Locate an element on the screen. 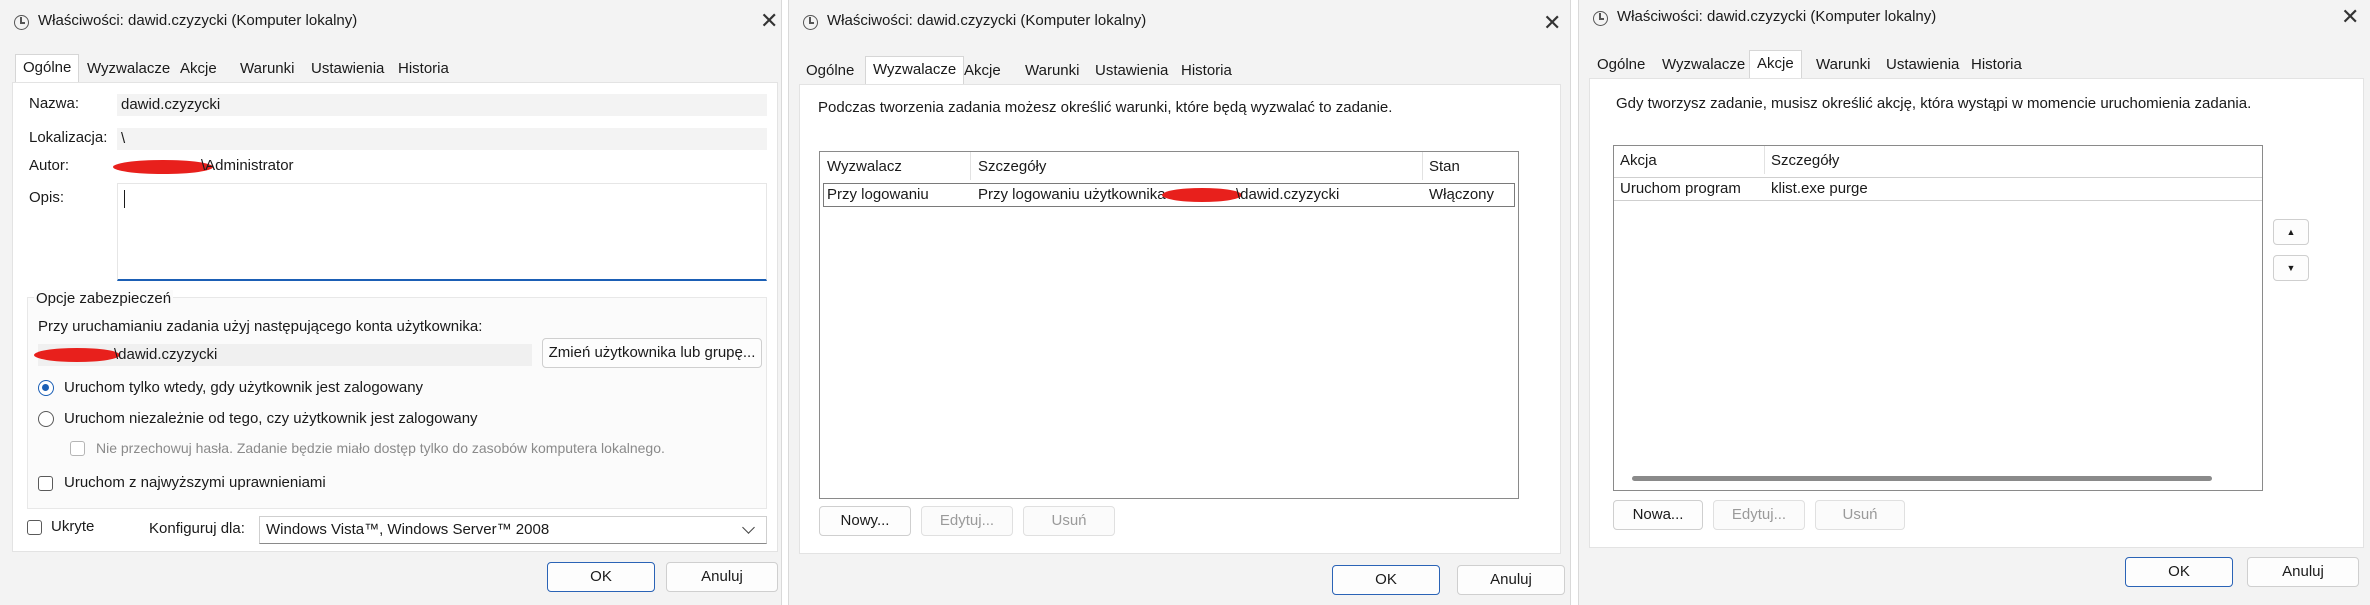  description-textarea is located at coordinates (442, 232).